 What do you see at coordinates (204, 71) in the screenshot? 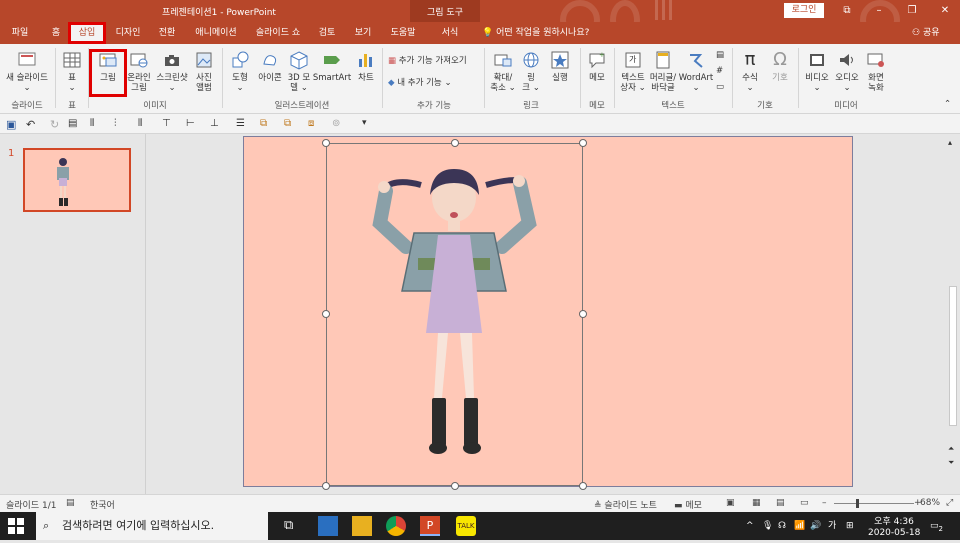
I see `photo-album-button: 사진 앨범` at bounding box center [204, 71].